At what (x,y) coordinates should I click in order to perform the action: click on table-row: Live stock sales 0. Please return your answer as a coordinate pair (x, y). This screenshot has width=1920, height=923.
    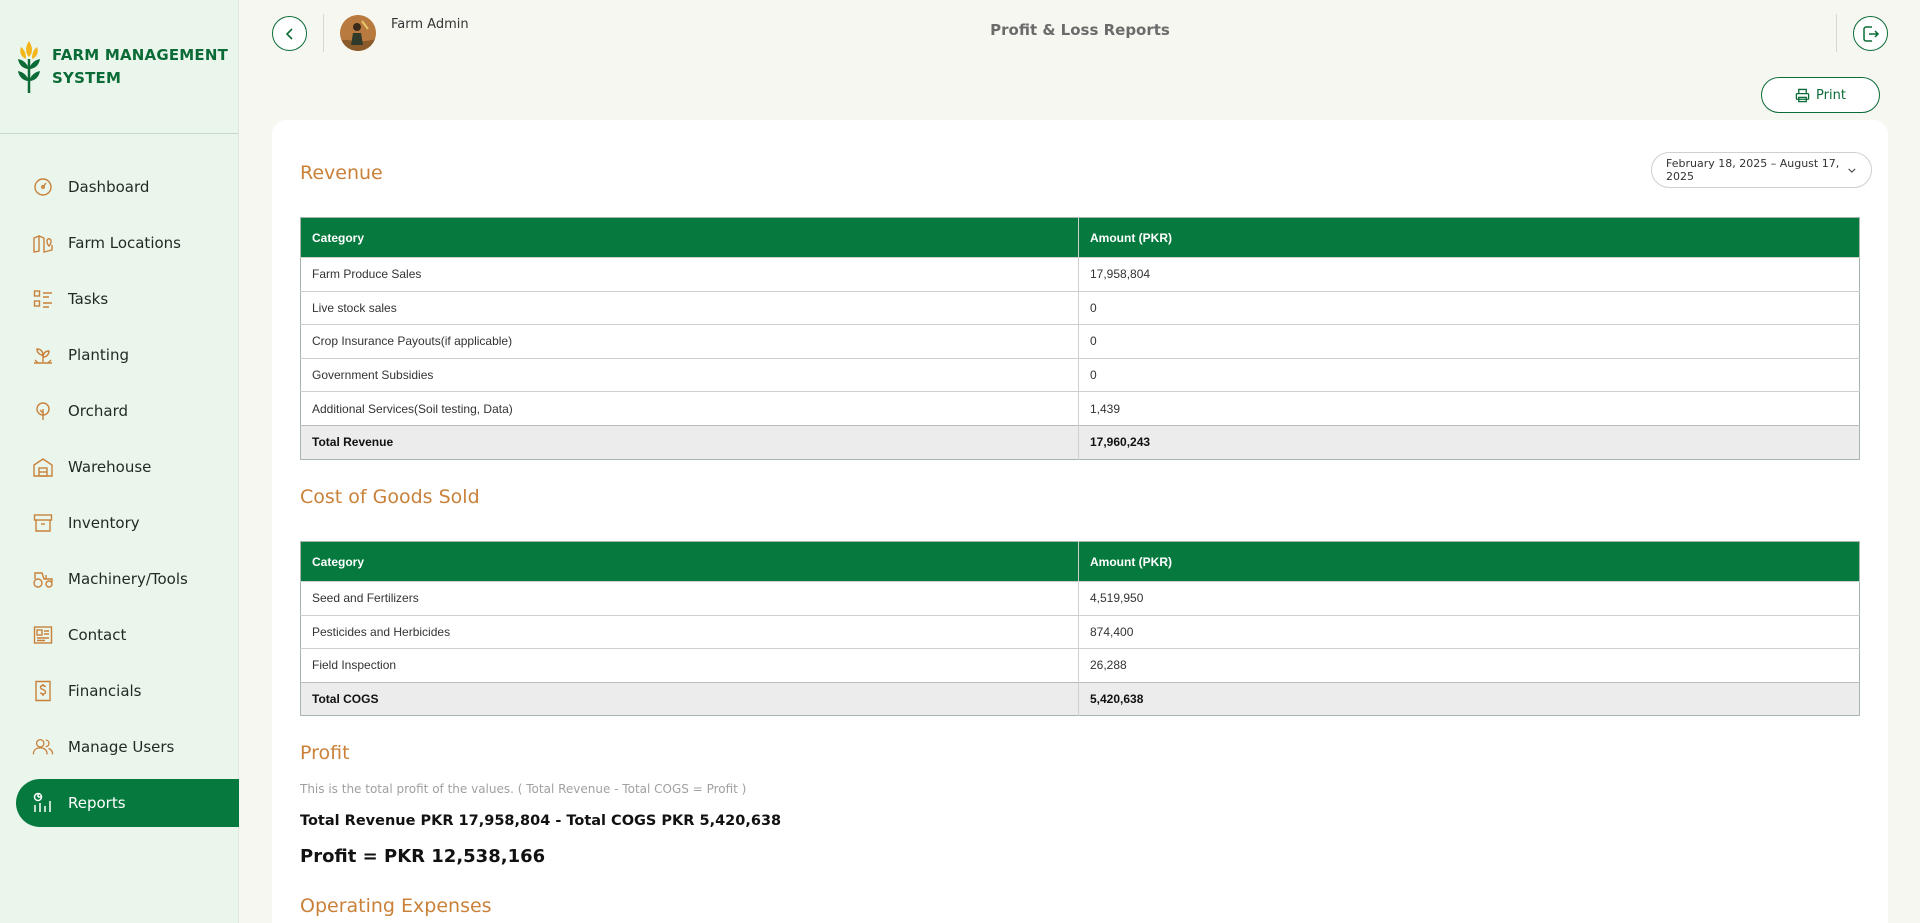
    Looking at the image, I should click on (1080, 307).